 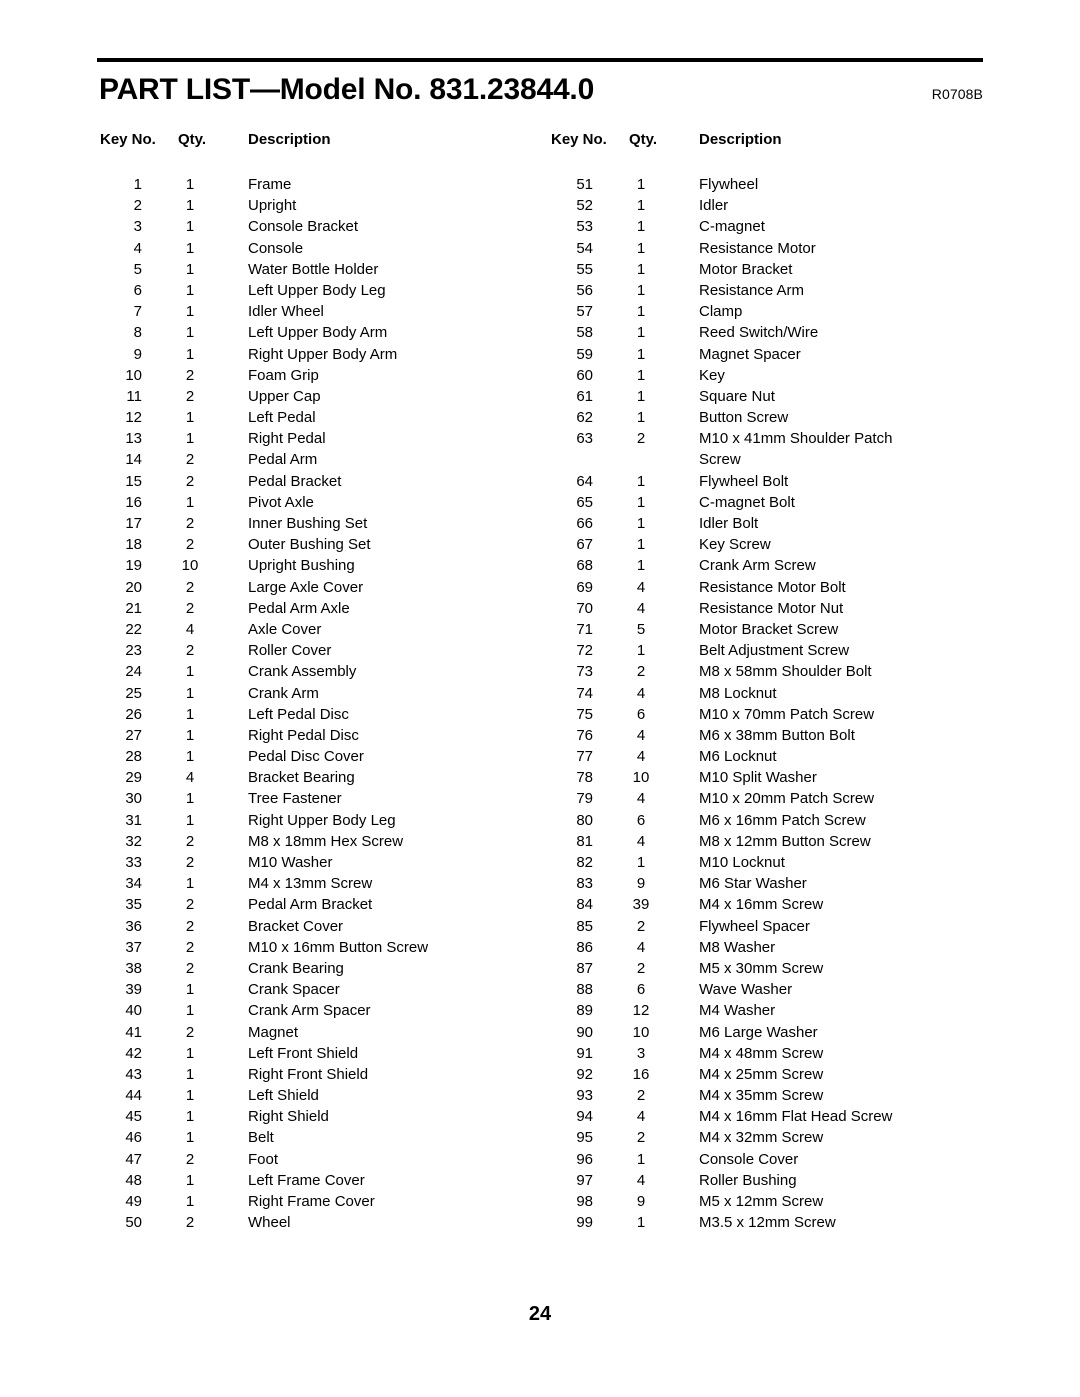 What do you see at coordinates (584, 1159) in the screenshot?
I see `cell-key-no: 96` at bounding box center [584, 1159].